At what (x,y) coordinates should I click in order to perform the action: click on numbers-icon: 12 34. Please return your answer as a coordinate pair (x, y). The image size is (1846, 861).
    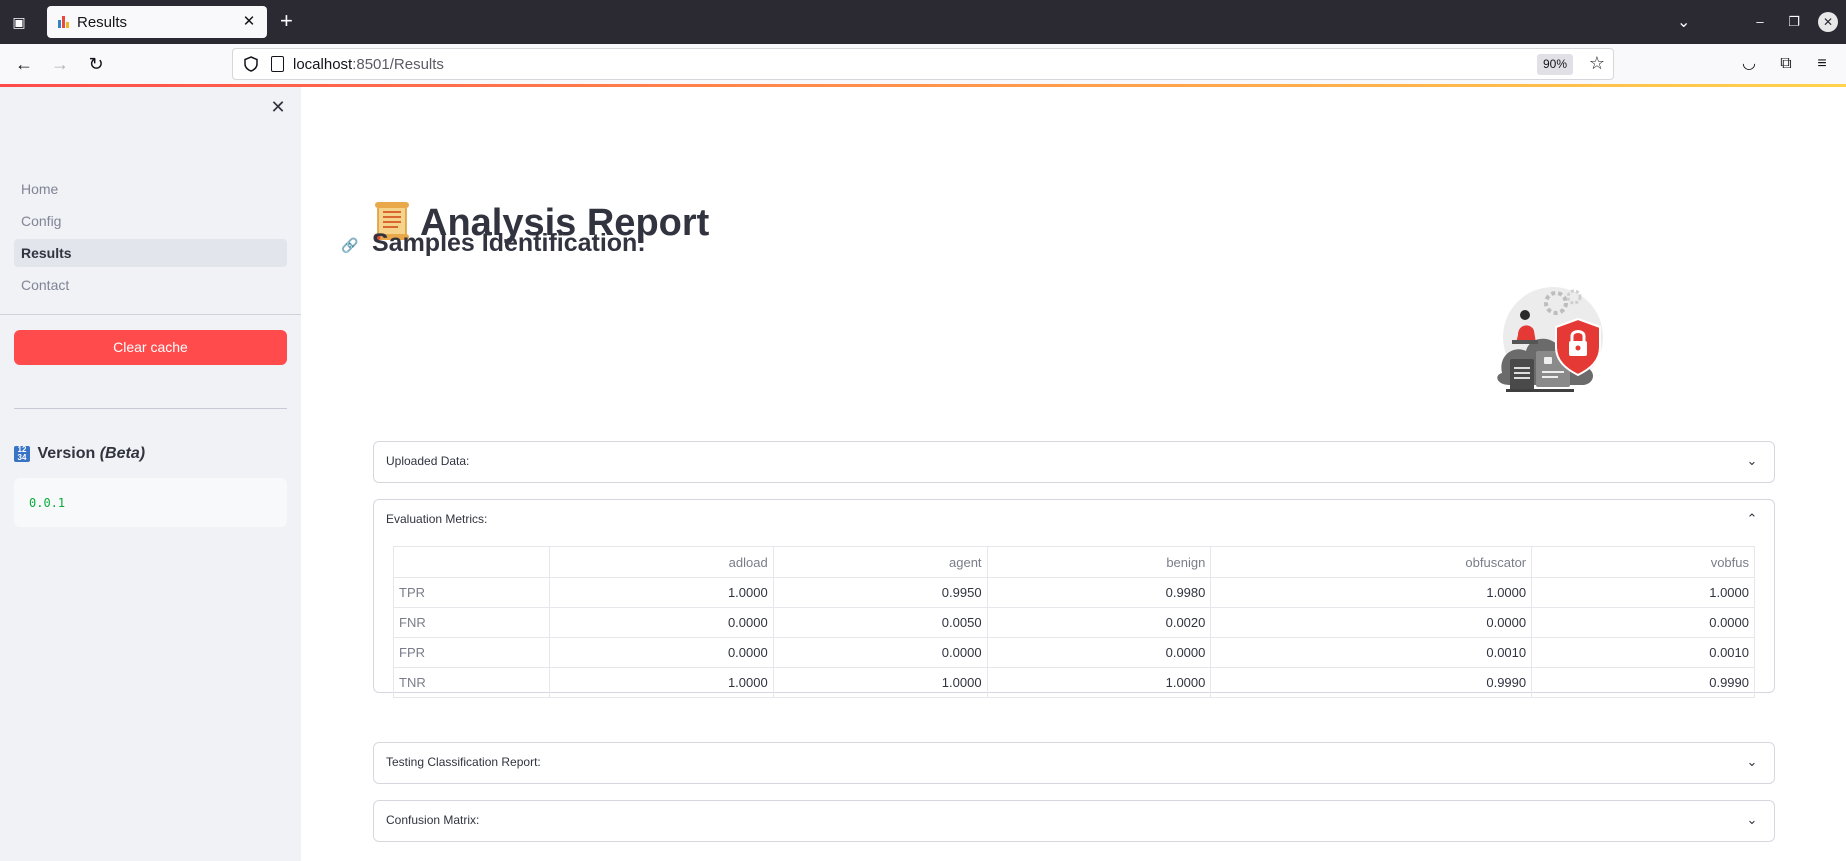
    Looking at the image, I should click on (22, 454).